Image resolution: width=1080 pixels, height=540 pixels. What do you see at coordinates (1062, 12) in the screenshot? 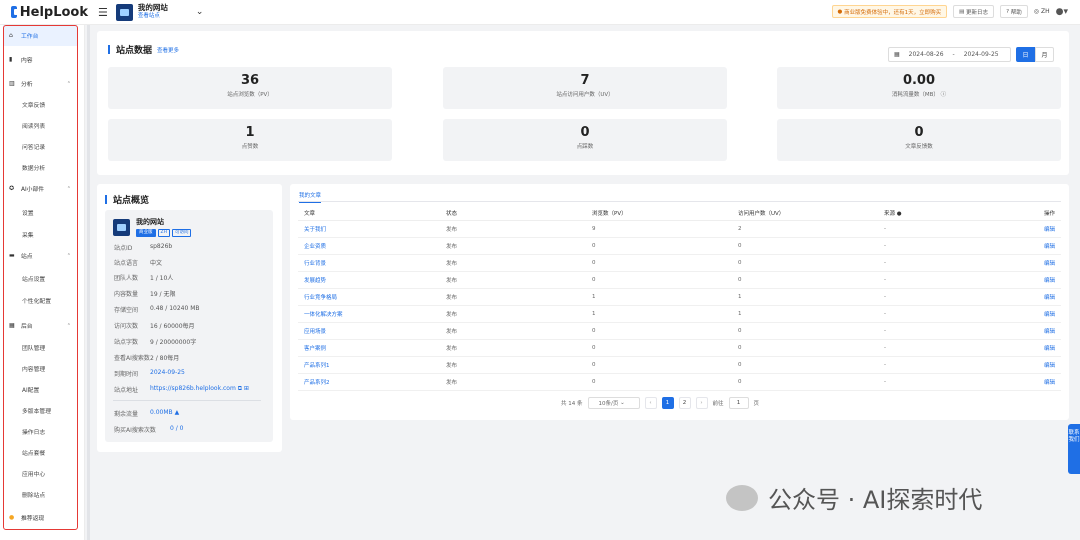
I see `user-avatar-icon: ●▾` at bounding box center [1062, 12].